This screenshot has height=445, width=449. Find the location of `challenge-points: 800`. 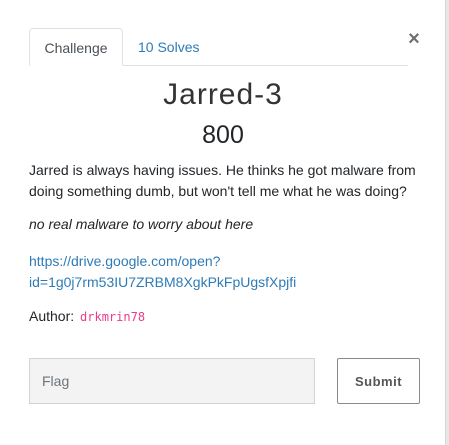

challenge-points: 800 is located at coordinates (223, 135).